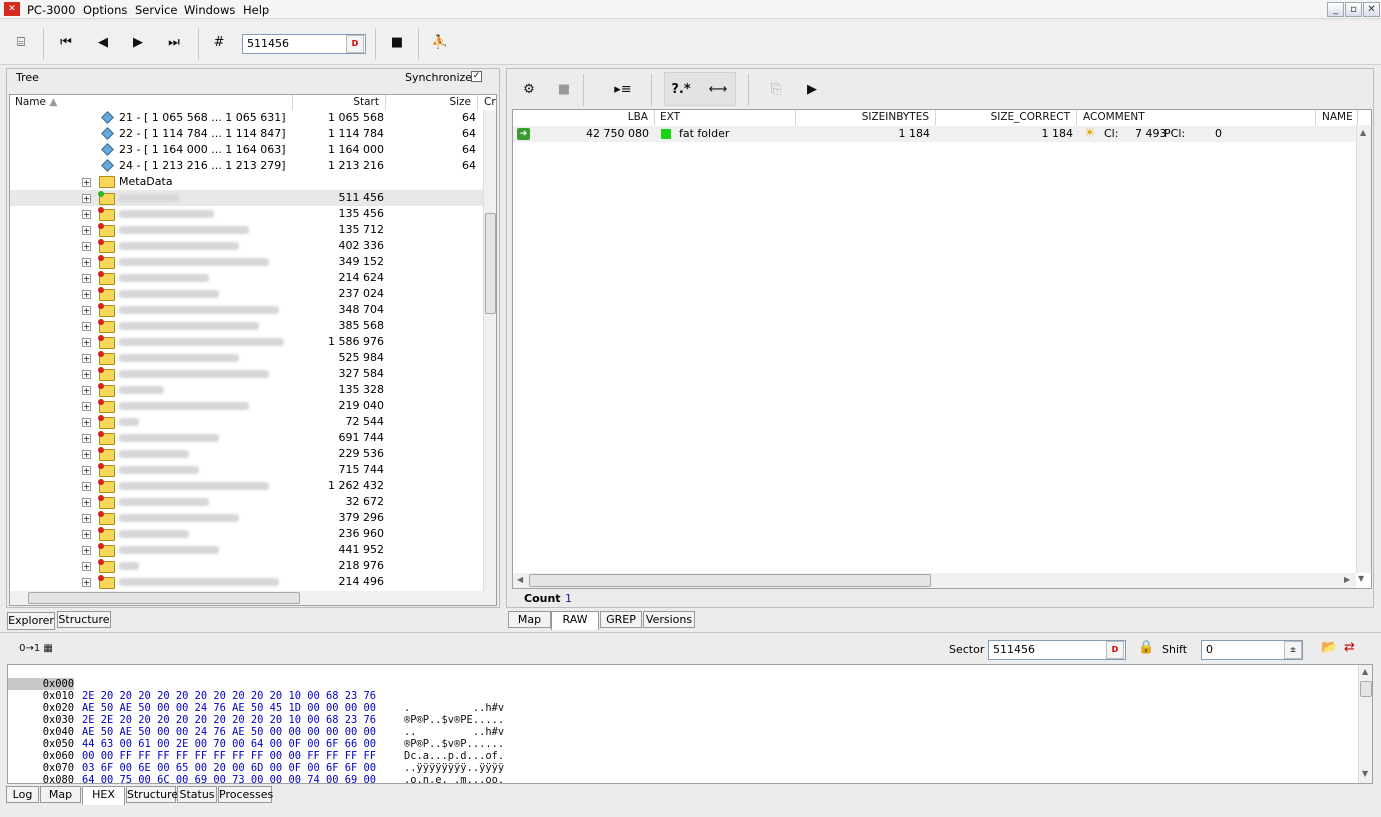 The width and height of the screenshot is (1381, 817). I want to click on tree-folder-row: + 135 456, so click(247, 214).